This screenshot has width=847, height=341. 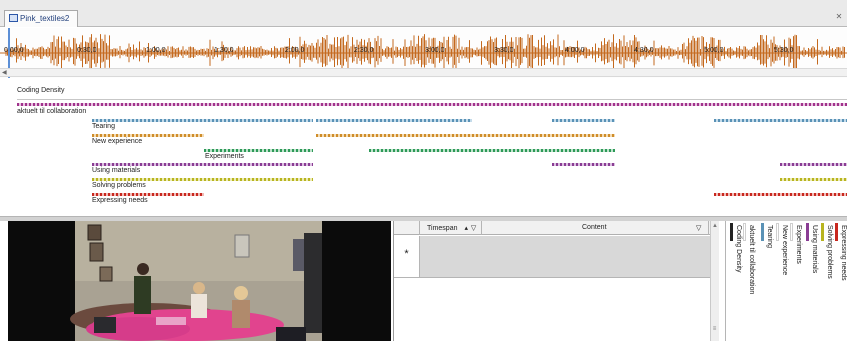 I want to click on column-label-content: Content, so click(x=594, y=227).